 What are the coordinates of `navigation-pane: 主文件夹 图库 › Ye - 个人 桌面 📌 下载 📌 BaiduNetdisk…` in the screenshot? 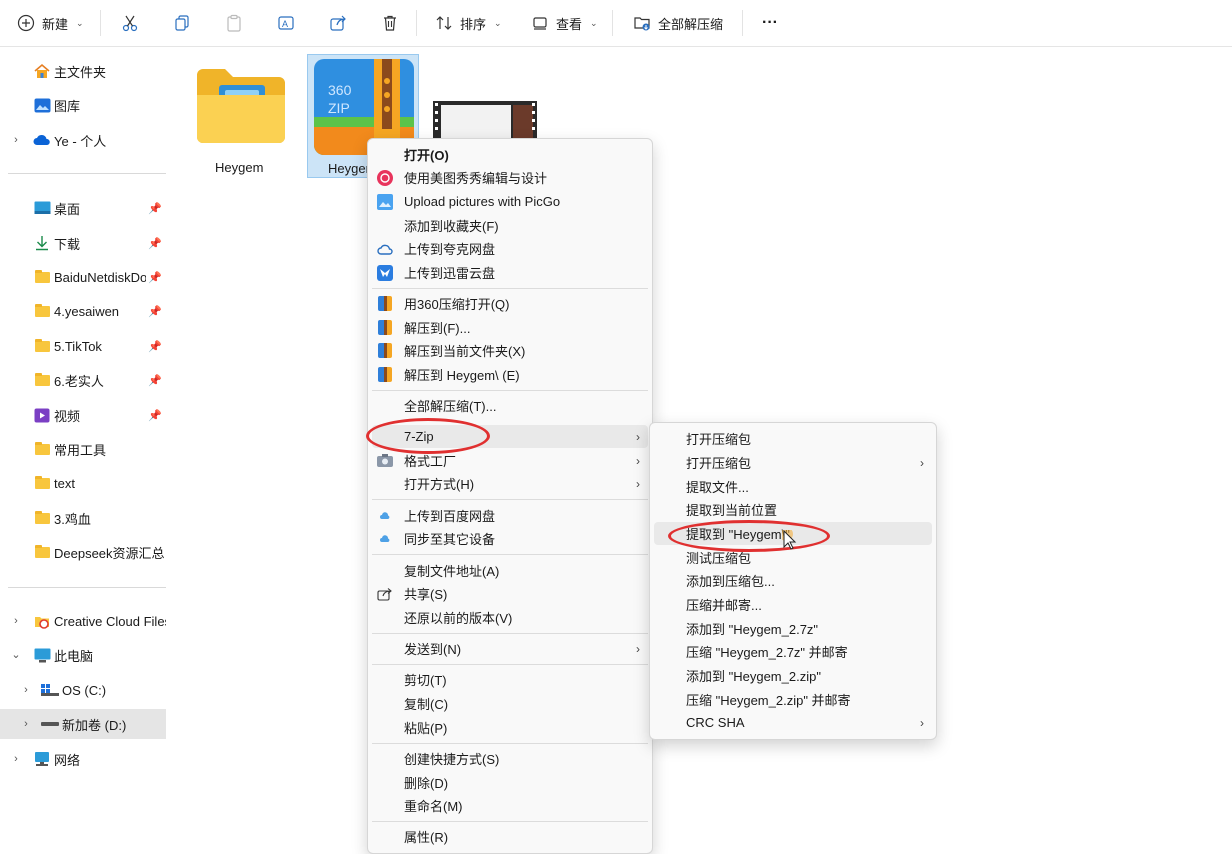 It's located at (83, 449).